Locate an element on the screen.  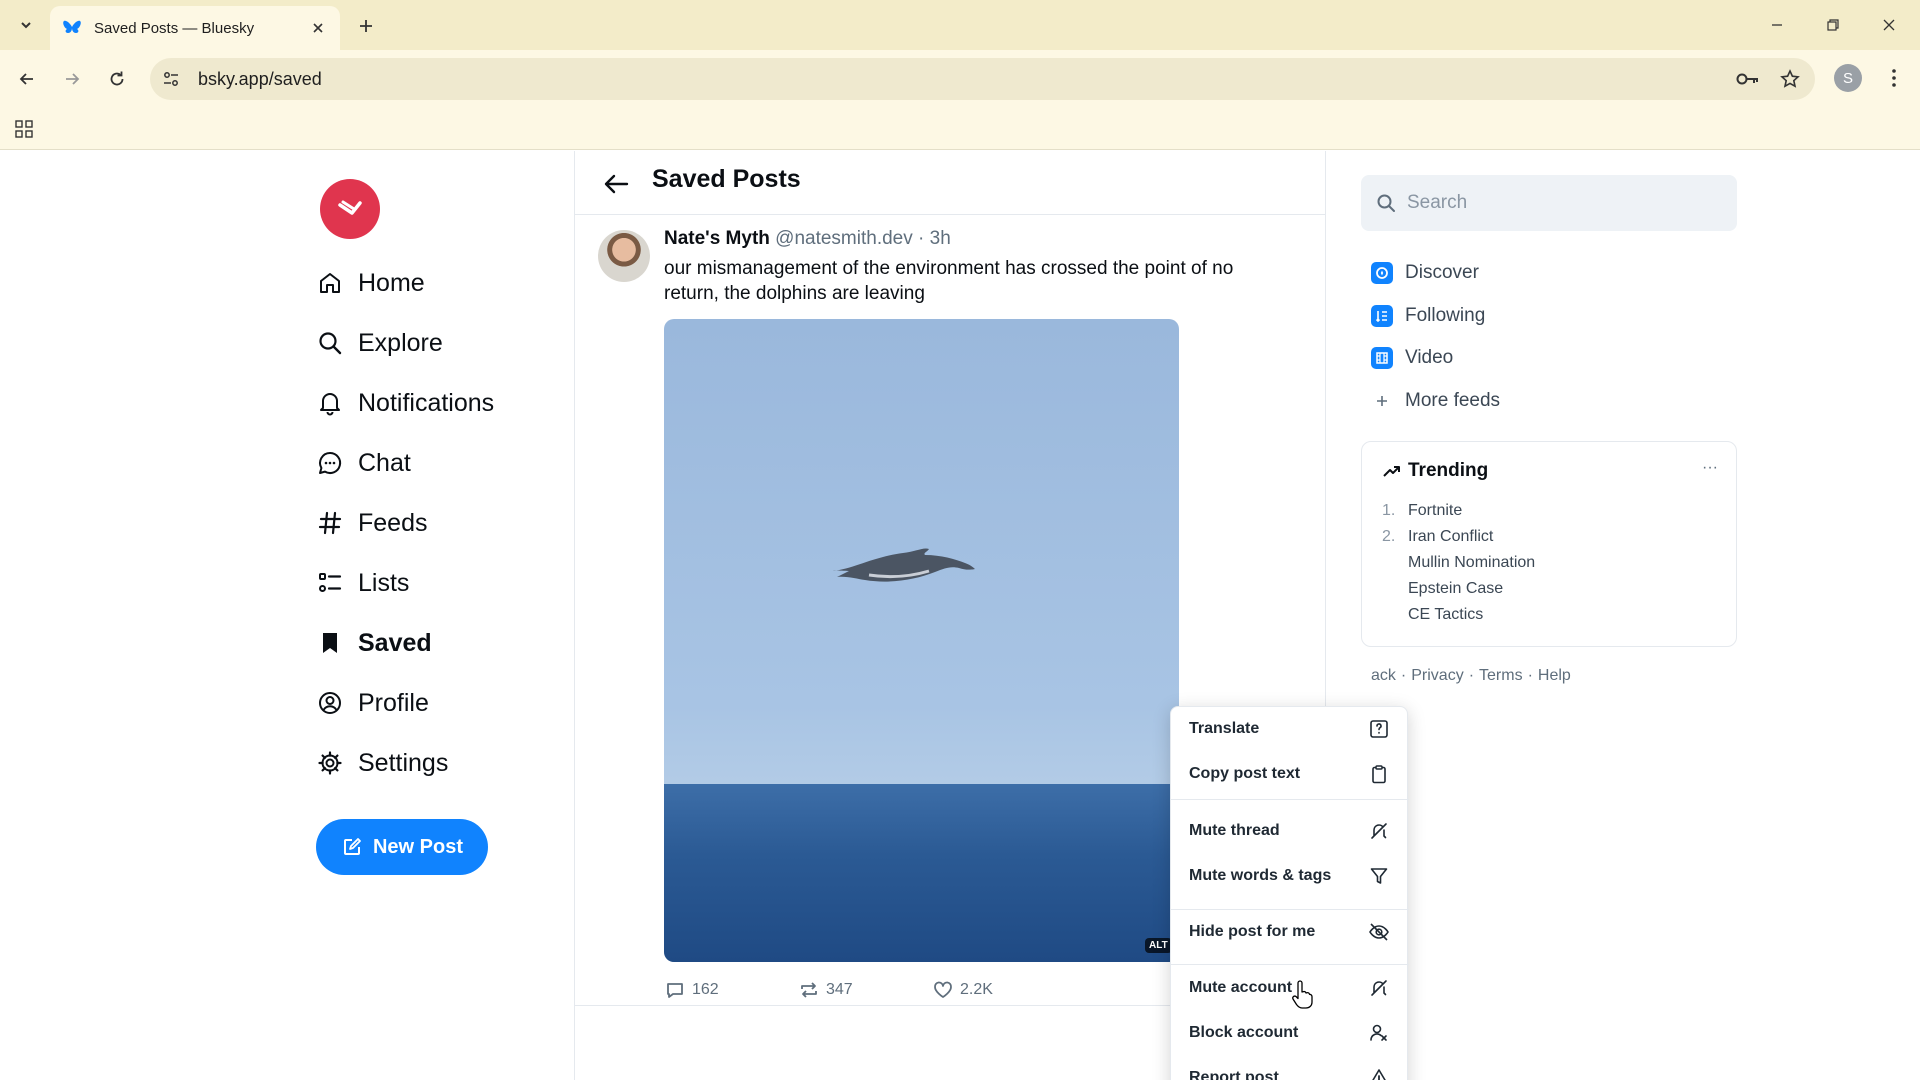
page-header: Saved Posts is located at coordinates (950, 183).